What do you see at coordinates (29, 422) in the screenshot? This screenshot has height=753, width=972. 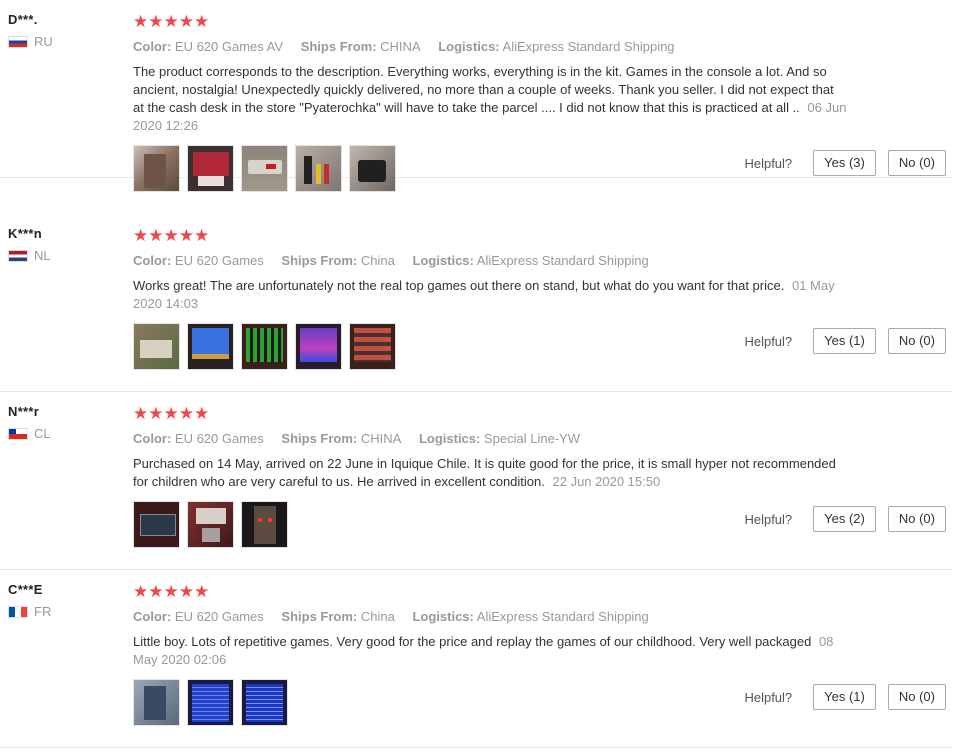 I see `reviewer-info: N***r CL` at bounding box center [29, 422].